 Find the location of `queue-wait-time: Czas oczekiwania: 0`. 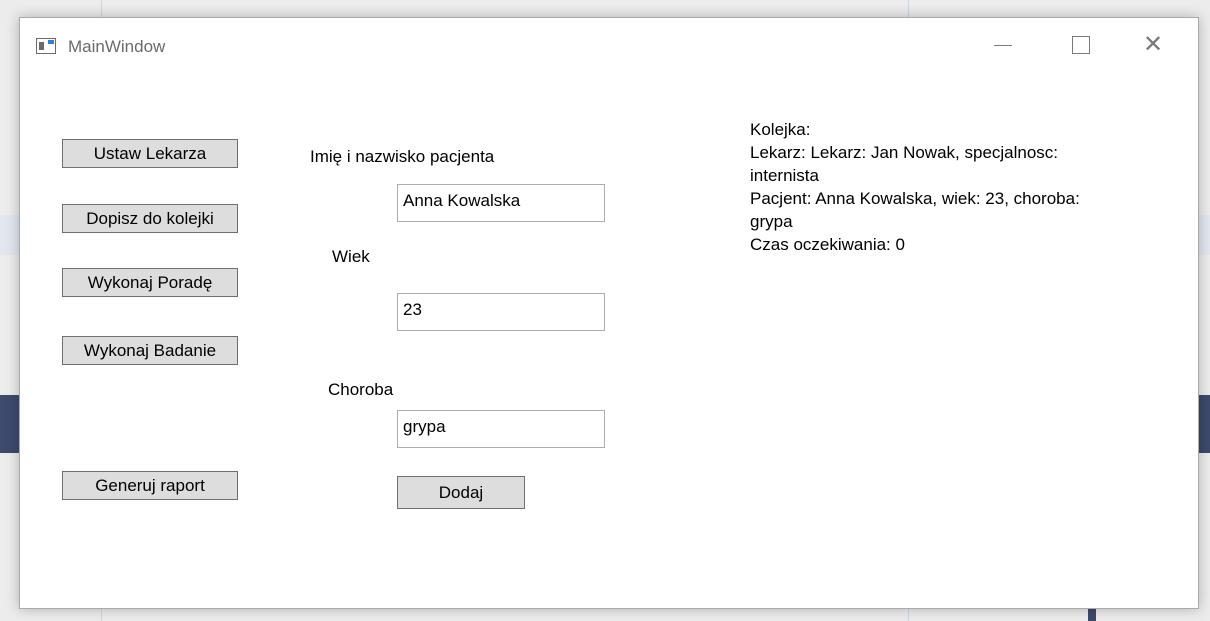

queue-wait-time: Czas oczekiwania: 0 is located at coordinates (827, 244).